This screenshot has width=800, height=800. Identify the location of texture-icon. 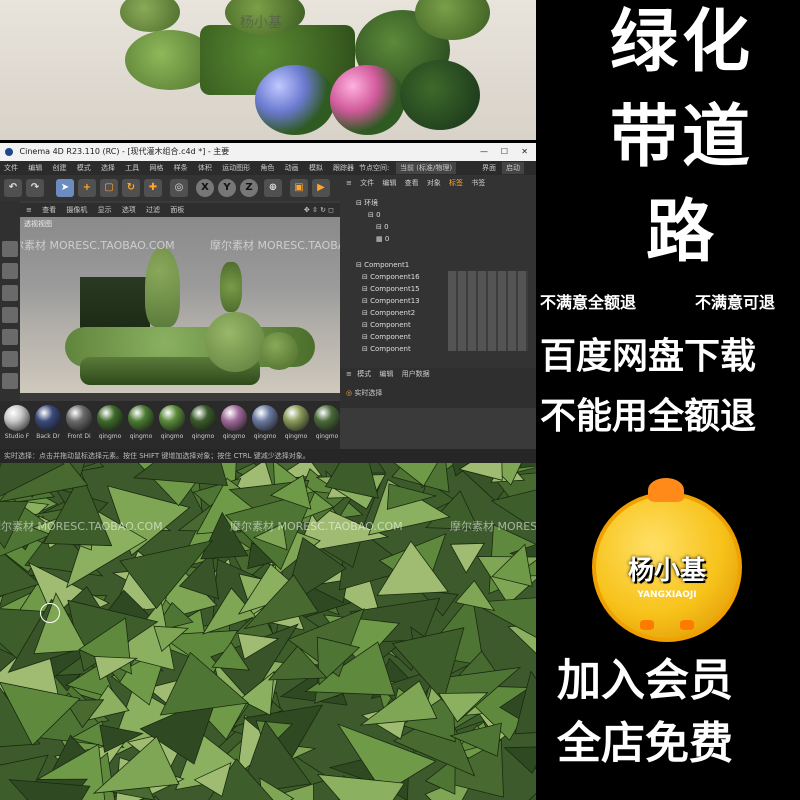
(10, 359).